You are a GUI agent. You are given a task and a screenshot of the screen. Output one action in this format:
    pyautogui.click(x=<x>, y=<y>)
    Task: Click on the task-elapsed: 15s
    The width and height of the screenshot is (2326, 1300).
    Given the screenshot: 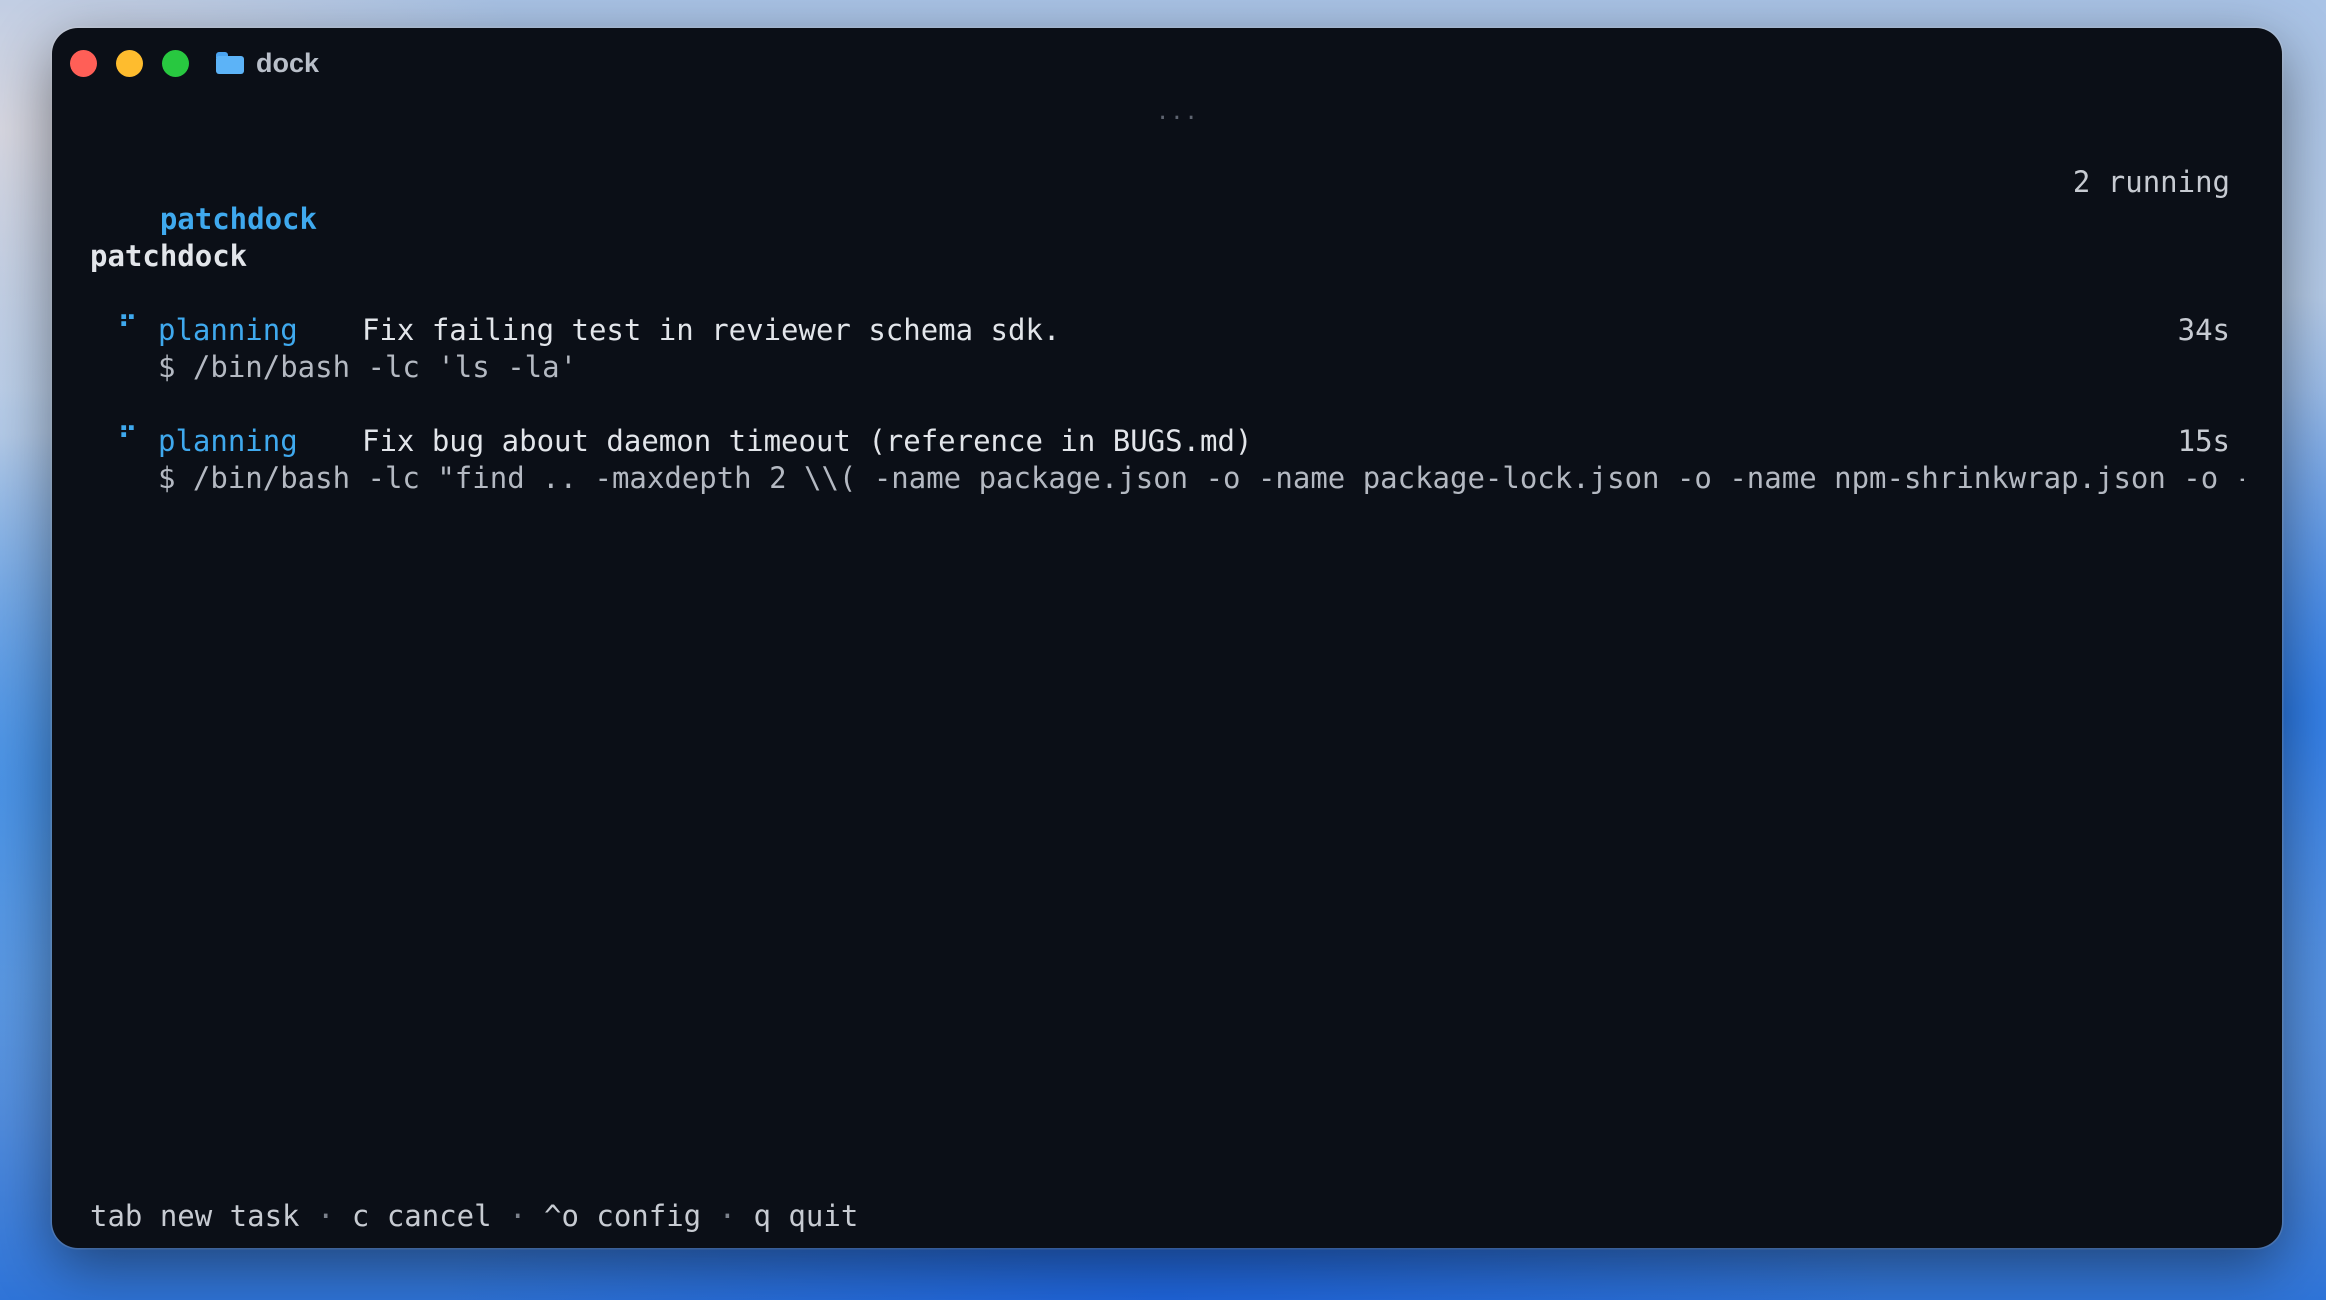 What is the action you would take?
    pyautogui.click(x=2203, y=441)
    